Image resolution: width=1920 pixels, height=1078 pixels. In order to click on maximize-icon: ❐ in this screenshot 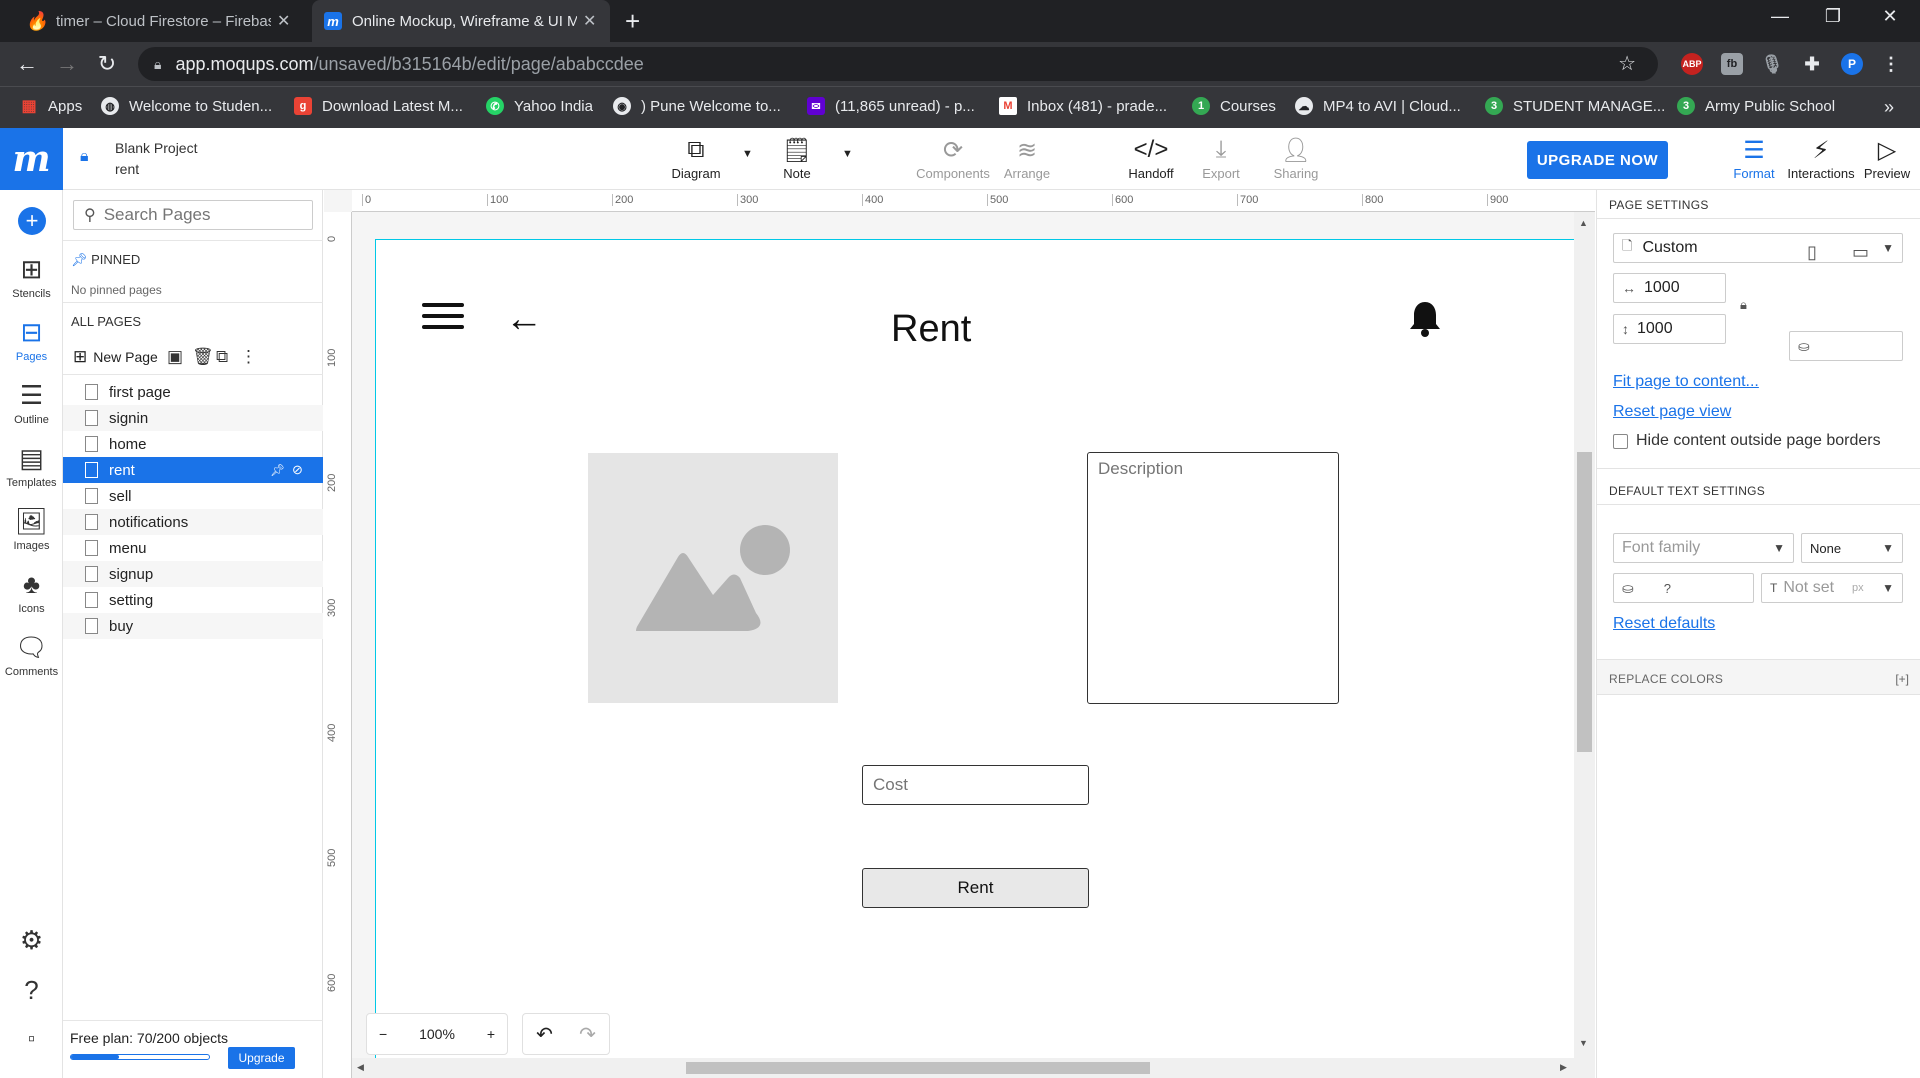, I will do `click(1833, 16)`.